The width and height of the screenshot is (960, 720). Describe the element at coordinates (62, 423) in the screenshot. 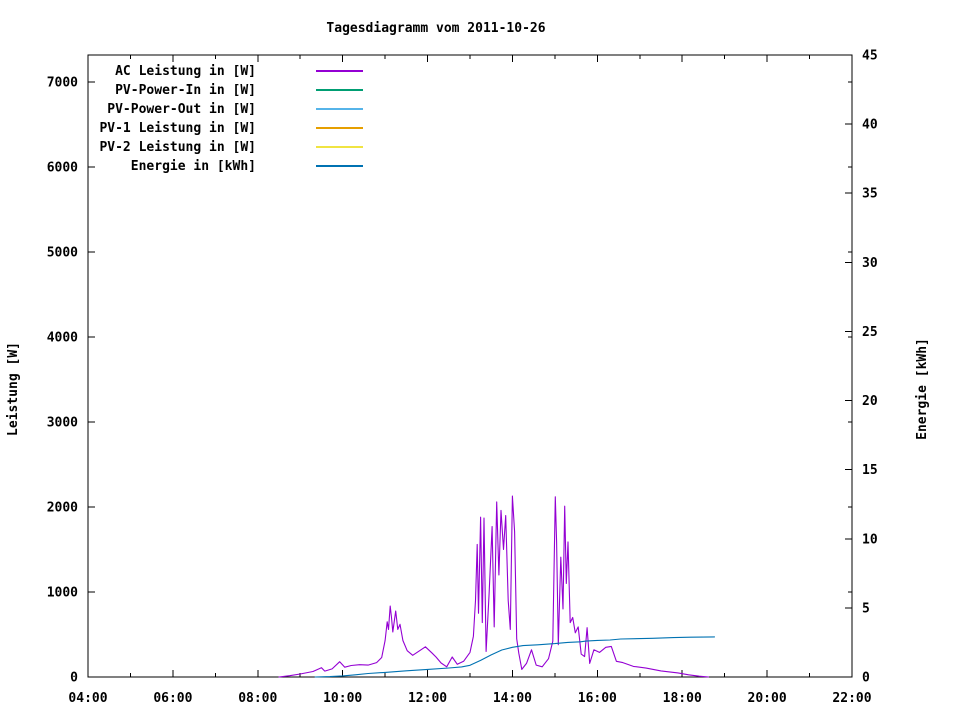

I see `y-left-tick-label: 3000` at that location.